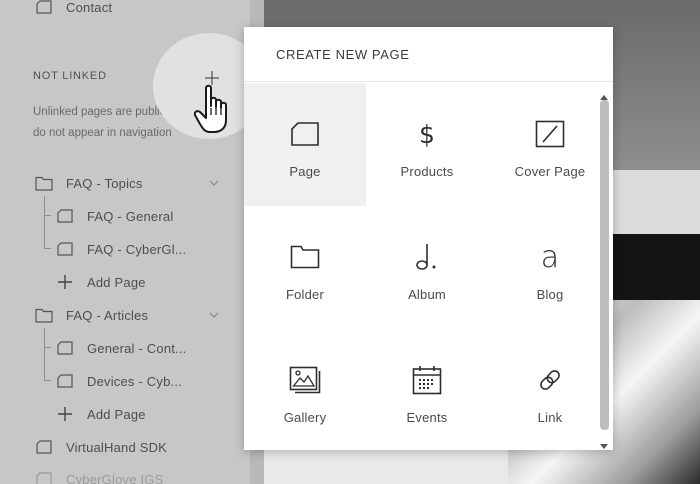 The image size is (700, 484). I want to click on sidebar-item-faq-general: FAQ - General, so click(115, 216).